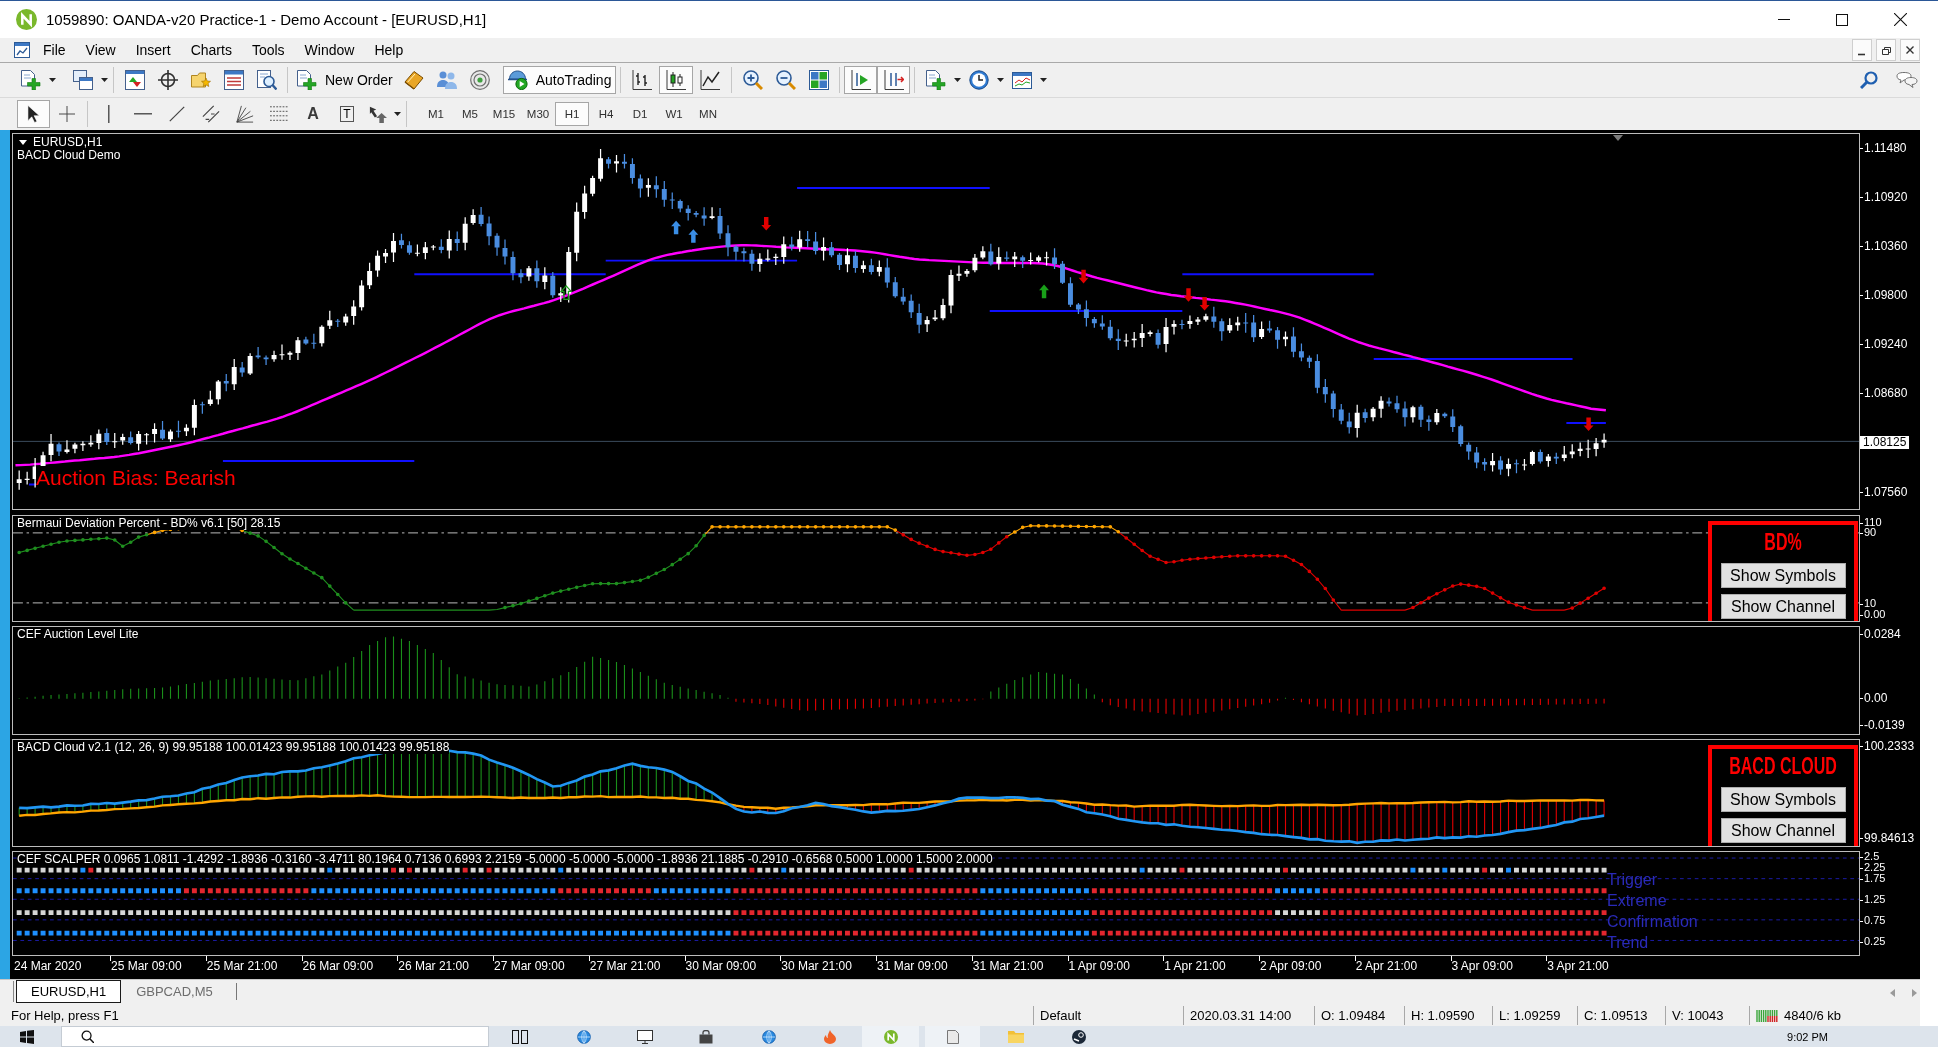 This screenshot has height=1048, width=1938. What do you see at coordinates (447, 80) in the screenshot?
I see `people-icon` at bounding box center [447, 80].